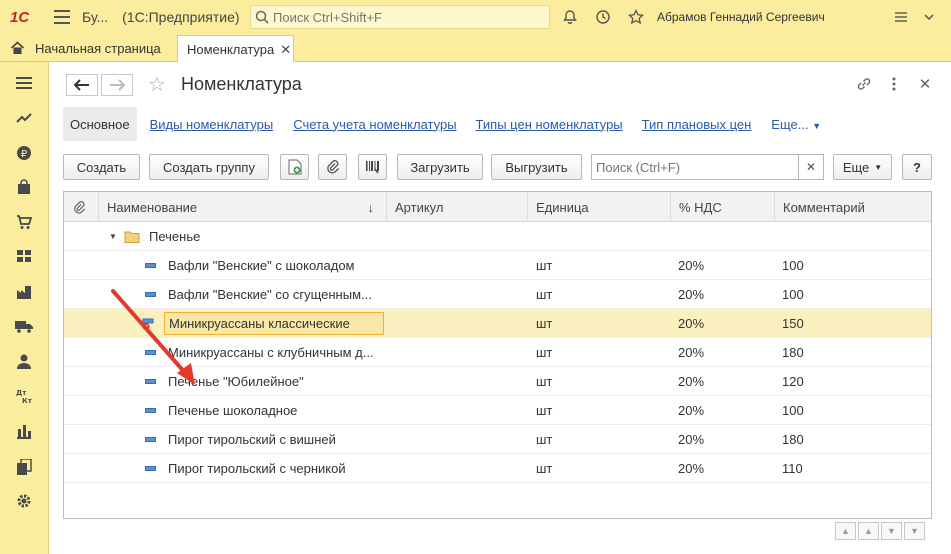 The width and height of the screenshot is (951, 554). Describe the element at coordinates (570, 17) in the screenshot. I see `bell-icon` at that location.